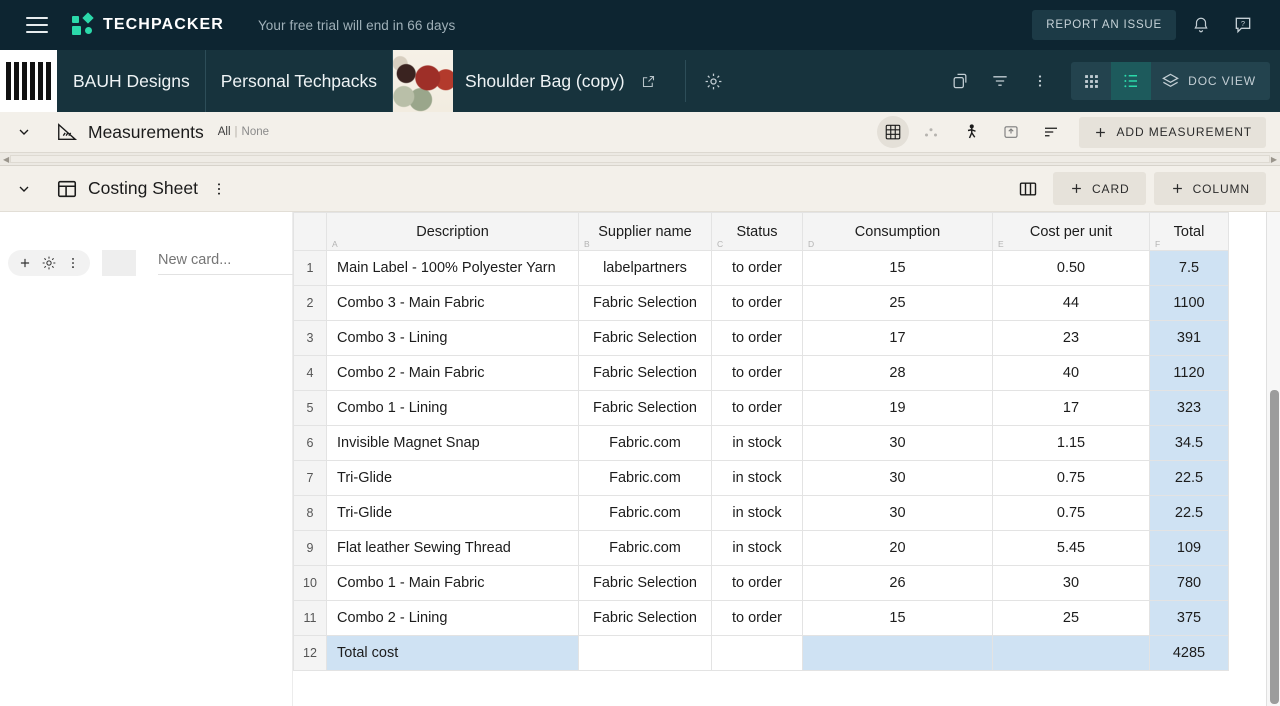 Image resolution: width=1280 pixels, height=706 pixels. Describe the element at coordinates (757, 231) in the screenshot. I see `column-header-status: Status C` at that location.